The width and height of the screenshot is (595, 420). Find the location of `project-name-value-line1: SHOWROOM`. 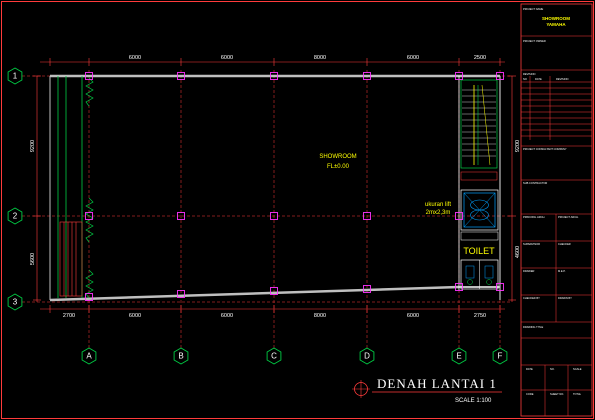

project-name-value-line1: SHOWROOM is located at coordinates (556, 18).